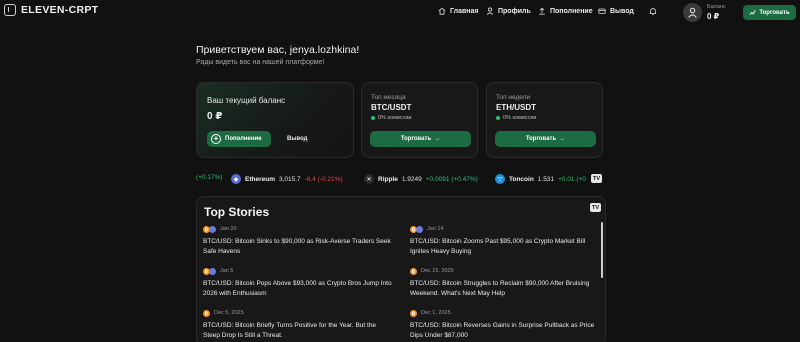  I want to click on nav-withdraw: Вывод, so click(616, 11).